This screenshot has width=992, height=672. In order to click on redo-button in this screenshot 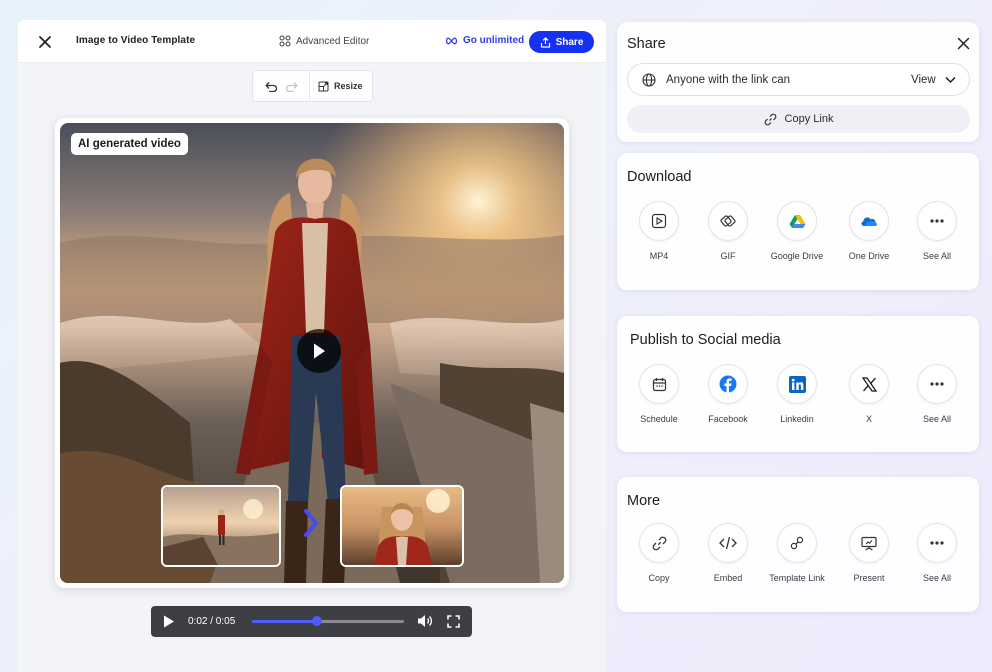, I will do `click(291, 86)`.